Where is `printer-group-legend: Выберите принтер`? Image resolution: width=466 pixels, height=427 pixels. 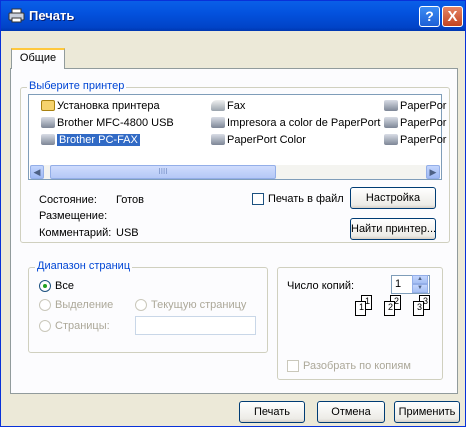
printer-group-legend: Выберите принтер is located at coordinates (77, 86).